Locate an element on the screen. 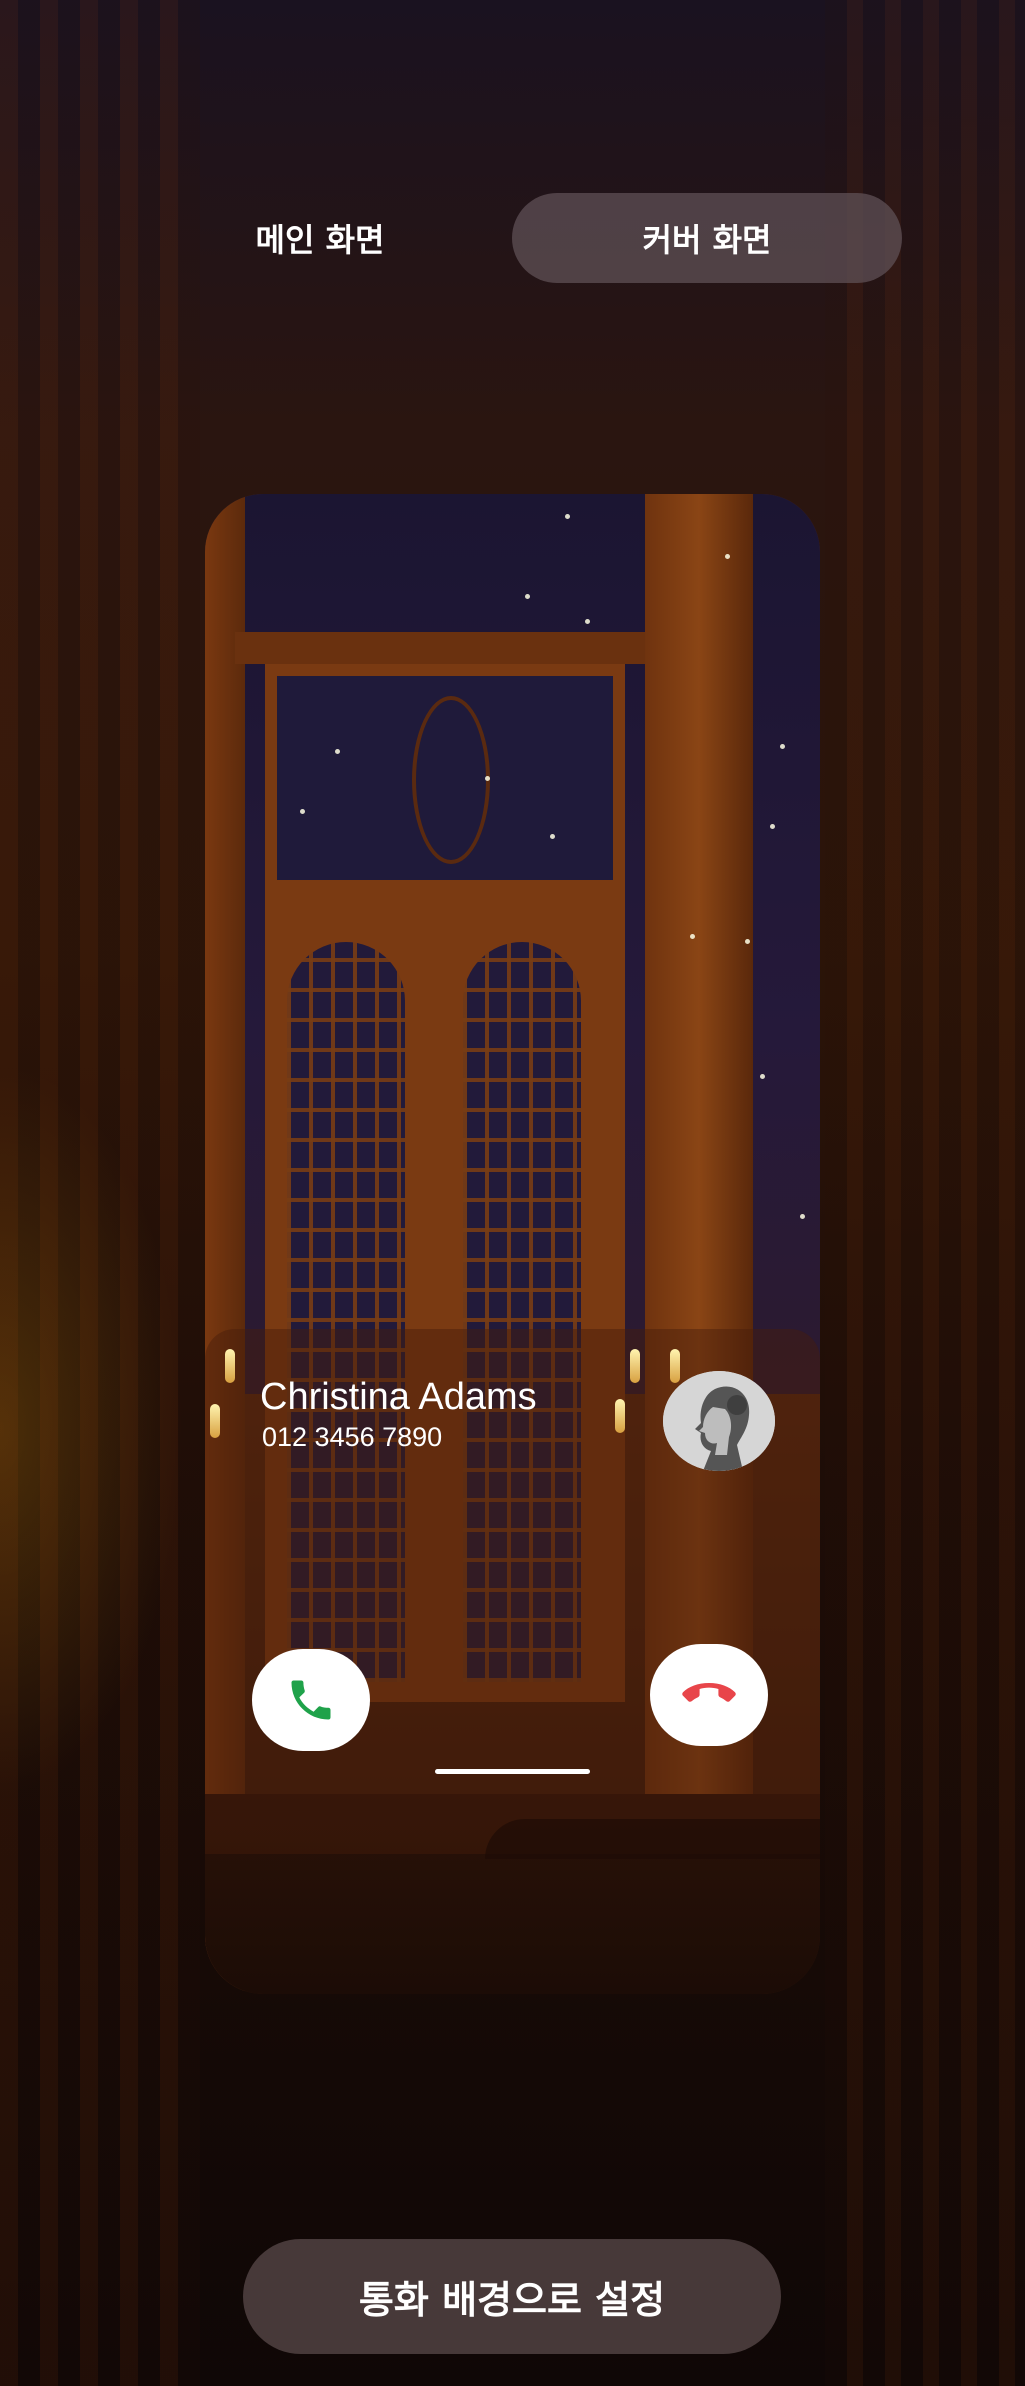  door-lintel is located at coordinates (445, 648).